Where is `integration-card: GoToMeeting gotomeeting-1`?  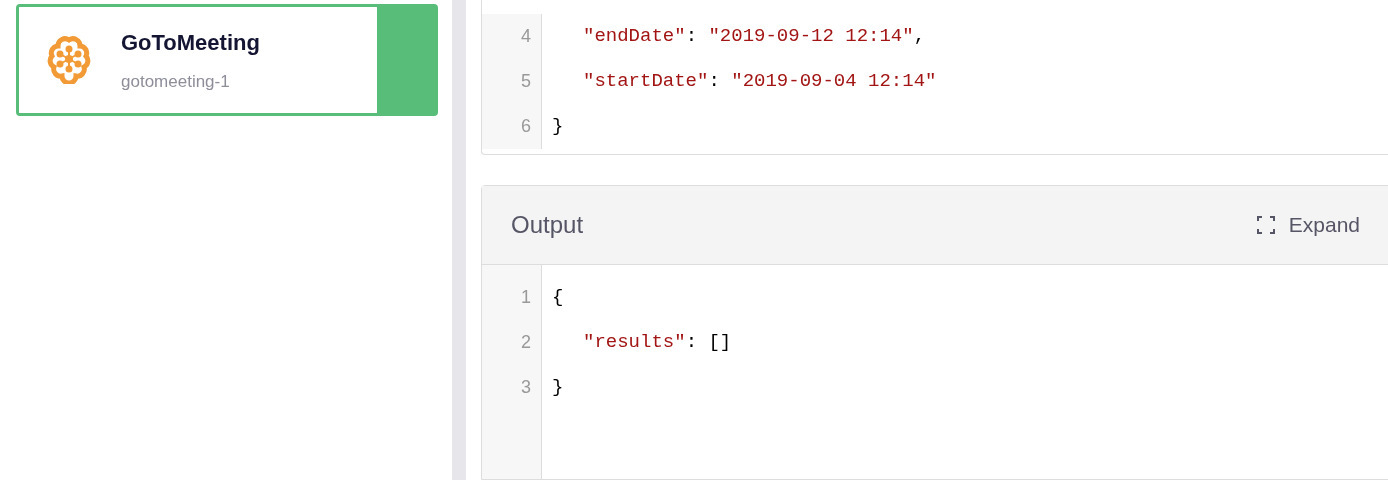 integration-card: GoToMeeting gotomeeting-1 is located at coordinates (227, 60).